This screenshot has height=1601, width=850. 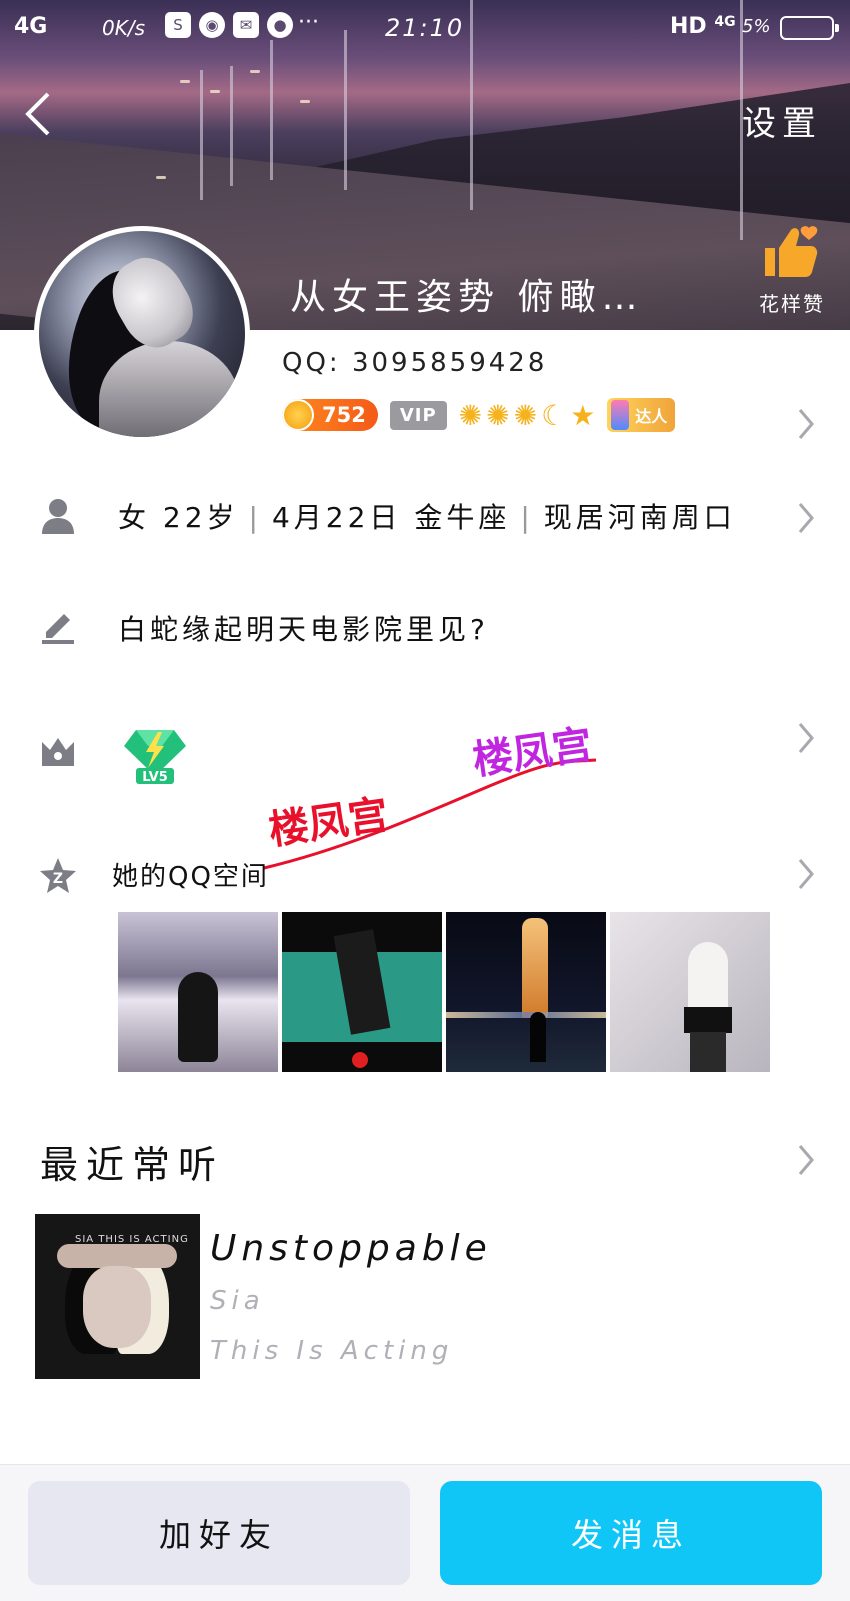 I want to click on bottom-action-bar: 加好友 发消息, so click(x=425, y=1532).